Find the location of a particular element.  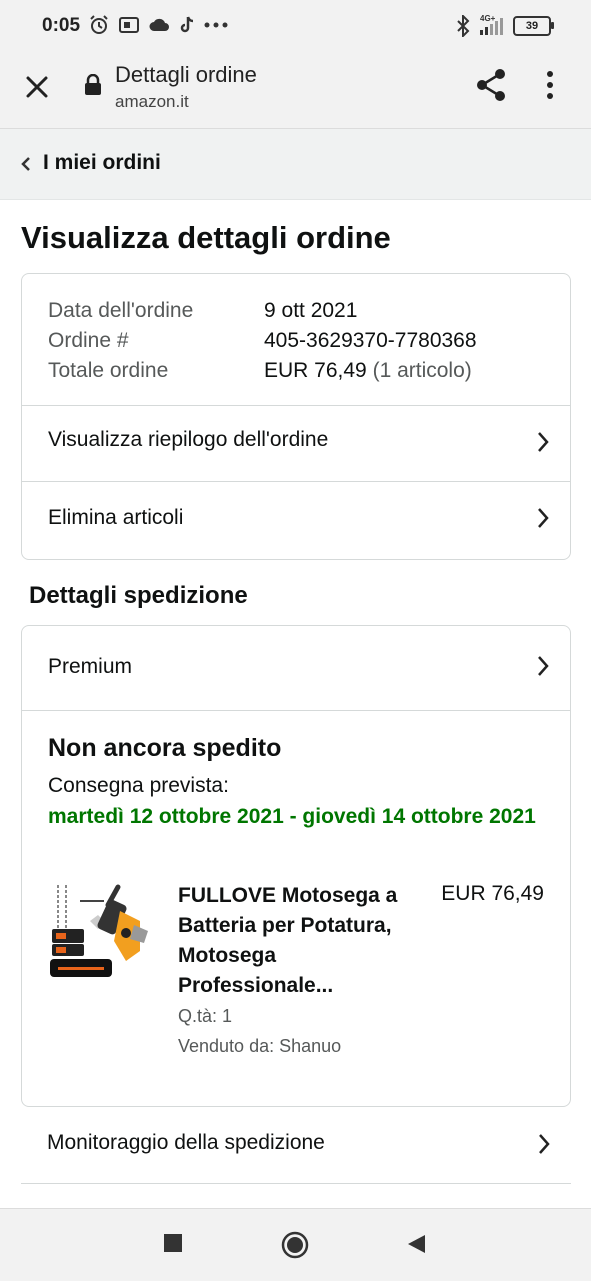

system-navigation-bar is located at coordinates (295, 1244).